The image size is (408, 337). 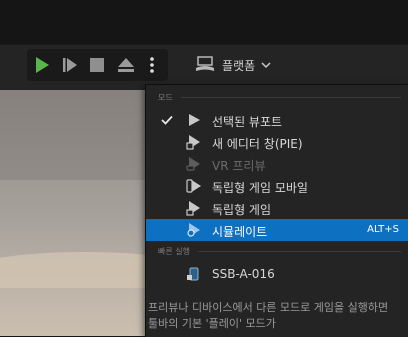 I want to click on play-button, so click(x=42, y=65).